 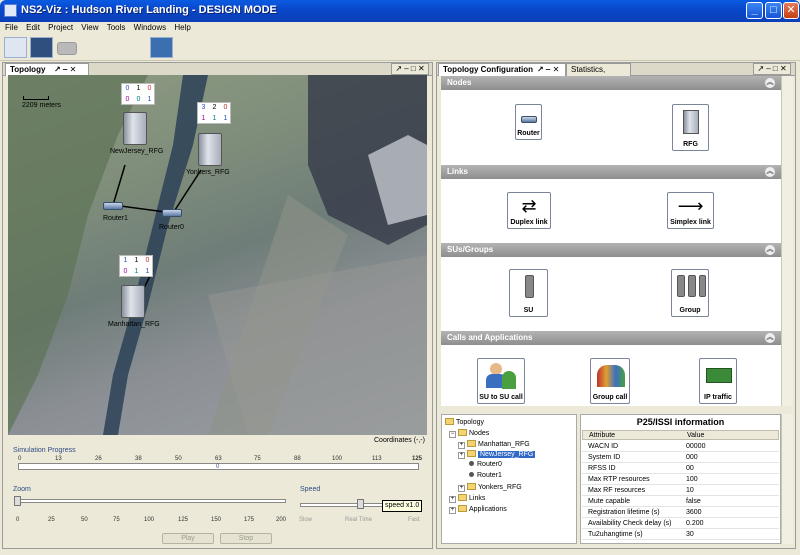 What do you see at coordinates (41, 47) in the screenshot?
I see `simulation-mode-icon` at bounding box center [41, 47].